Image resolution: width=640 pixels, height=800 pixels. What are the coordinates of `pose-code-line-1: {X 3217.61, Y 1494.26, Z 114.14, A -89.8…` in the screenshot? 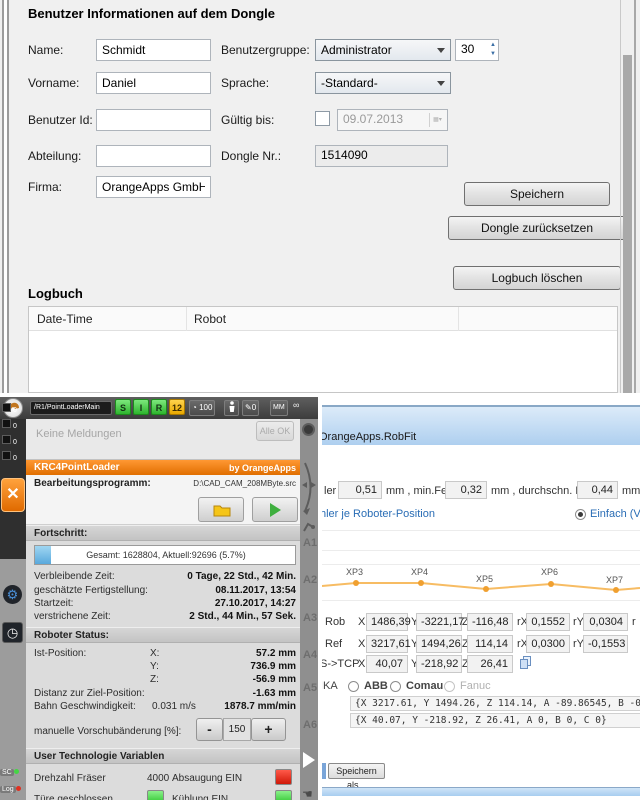 It's located at (495, 703).